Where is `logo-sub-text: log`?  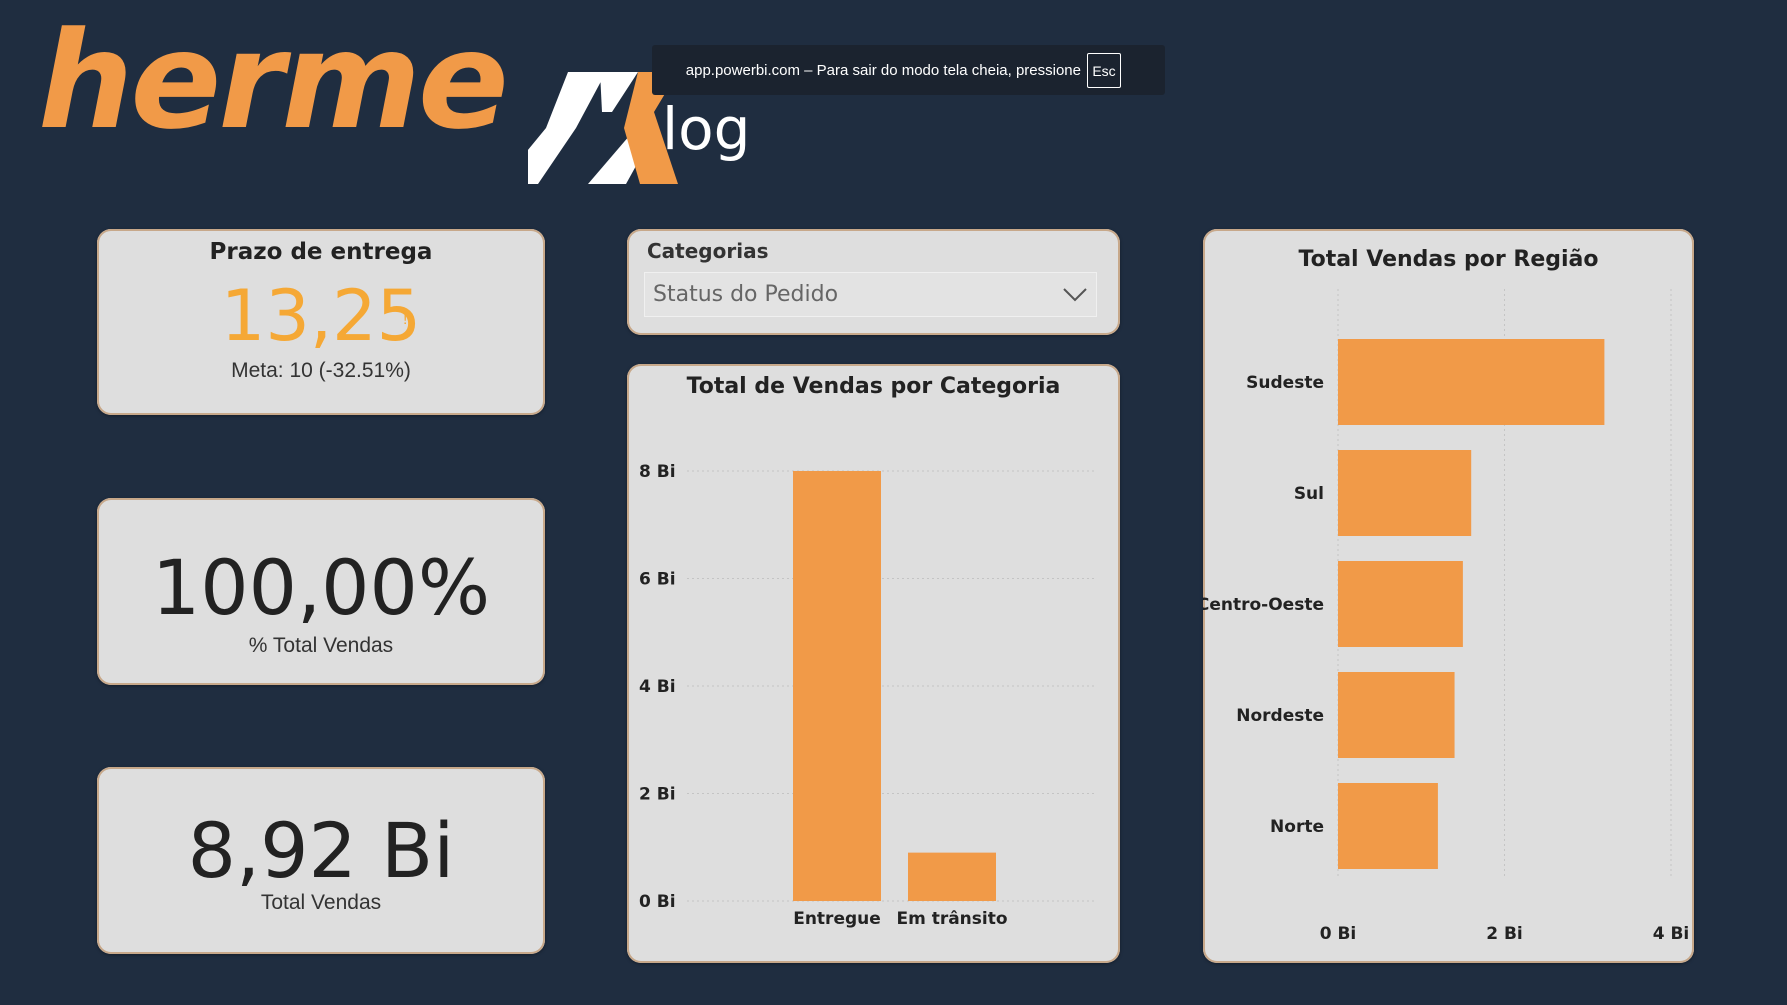 logo-sub-text: log is located at coordinates (706, 129).